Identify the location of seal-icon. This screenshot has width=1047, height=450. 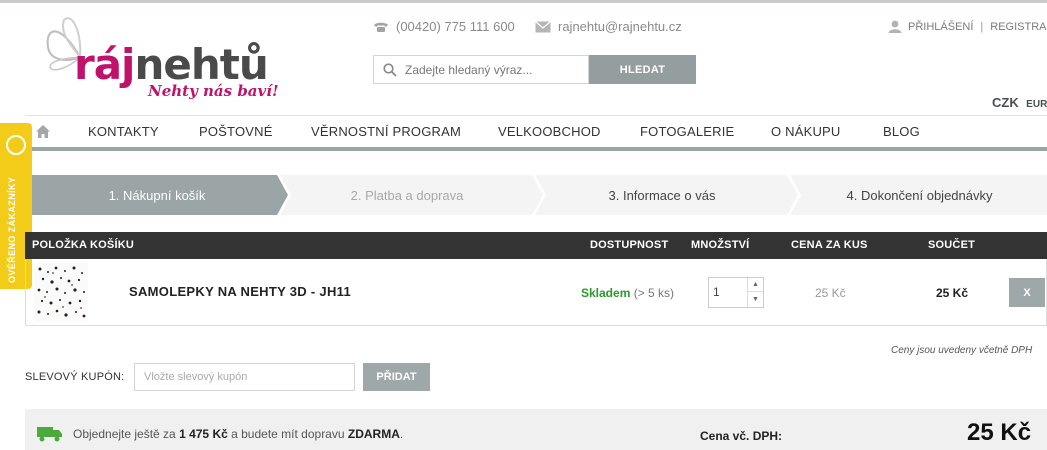
(16, 145).